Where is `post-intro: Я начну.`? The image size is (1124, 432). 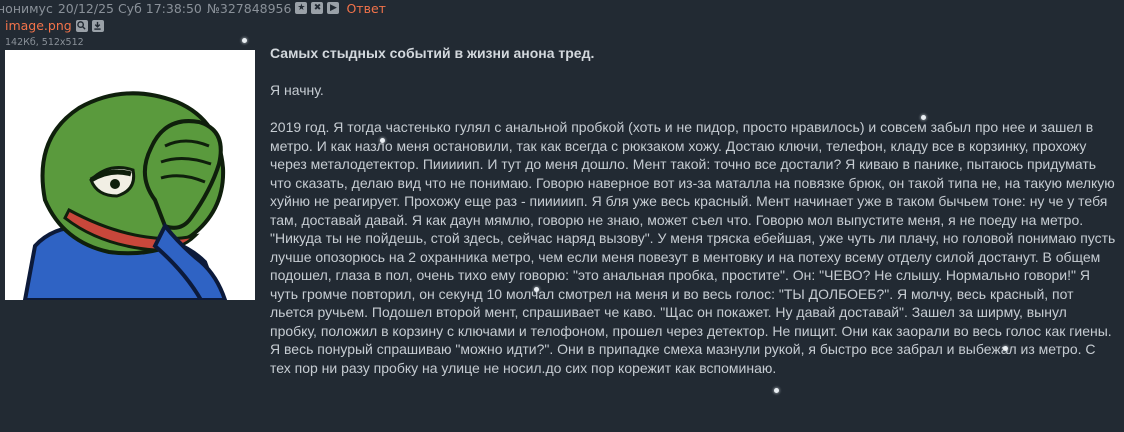 post-intro: Я начну. is located at coordinates (297, 90).